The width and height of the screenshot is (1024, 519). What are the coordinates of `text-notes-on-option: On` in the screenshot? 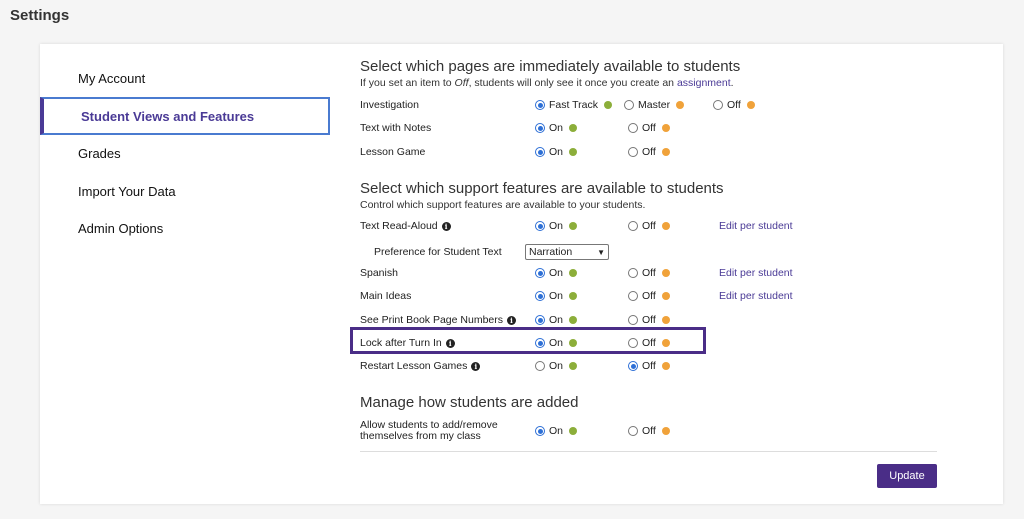 It's located at (556, 128).